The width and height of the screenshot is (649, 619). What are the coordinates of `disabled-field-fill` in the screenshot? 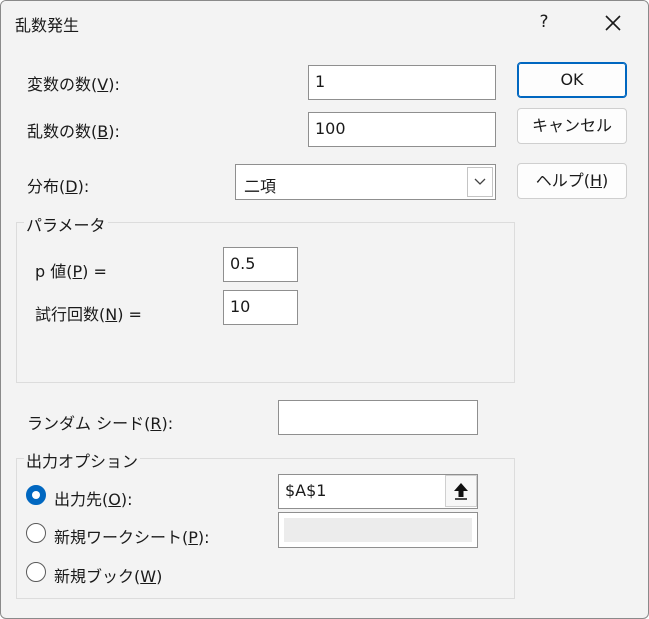 It's located at (378, 530).